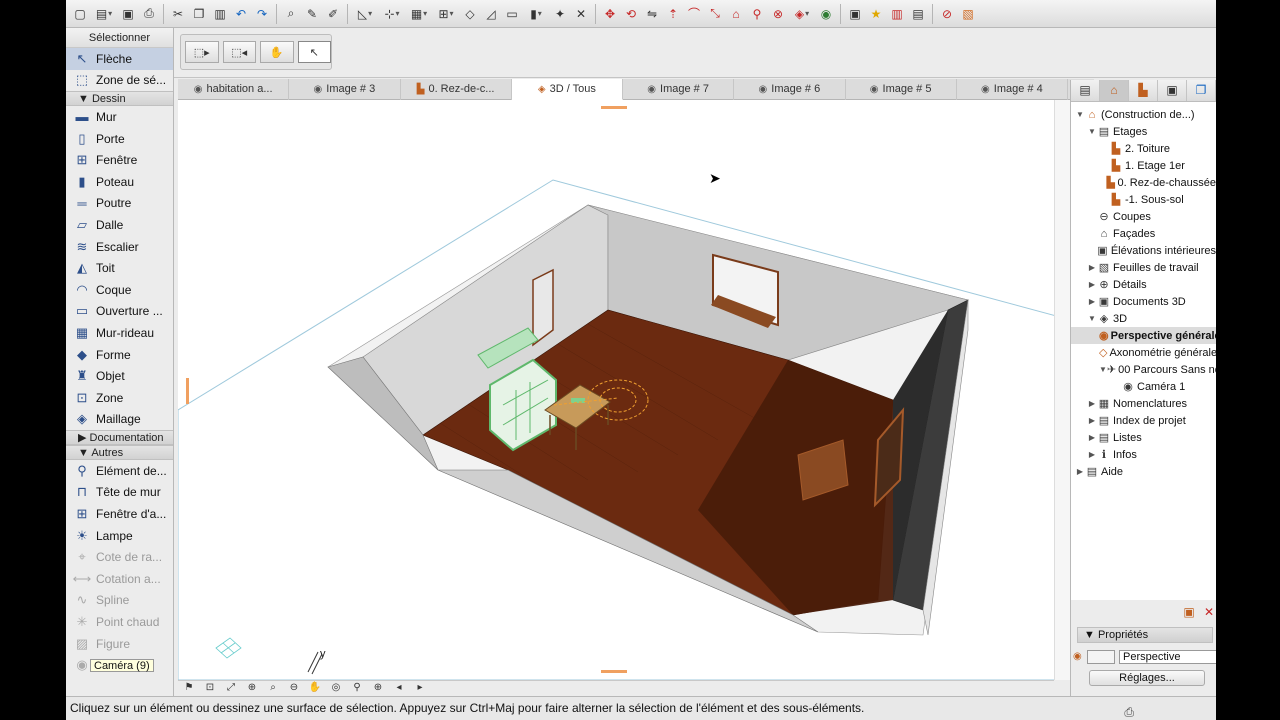 This screenshot has height=720, width=1280. I want to click on tab-8: ◉ Image # 4, so click(1012, 89).